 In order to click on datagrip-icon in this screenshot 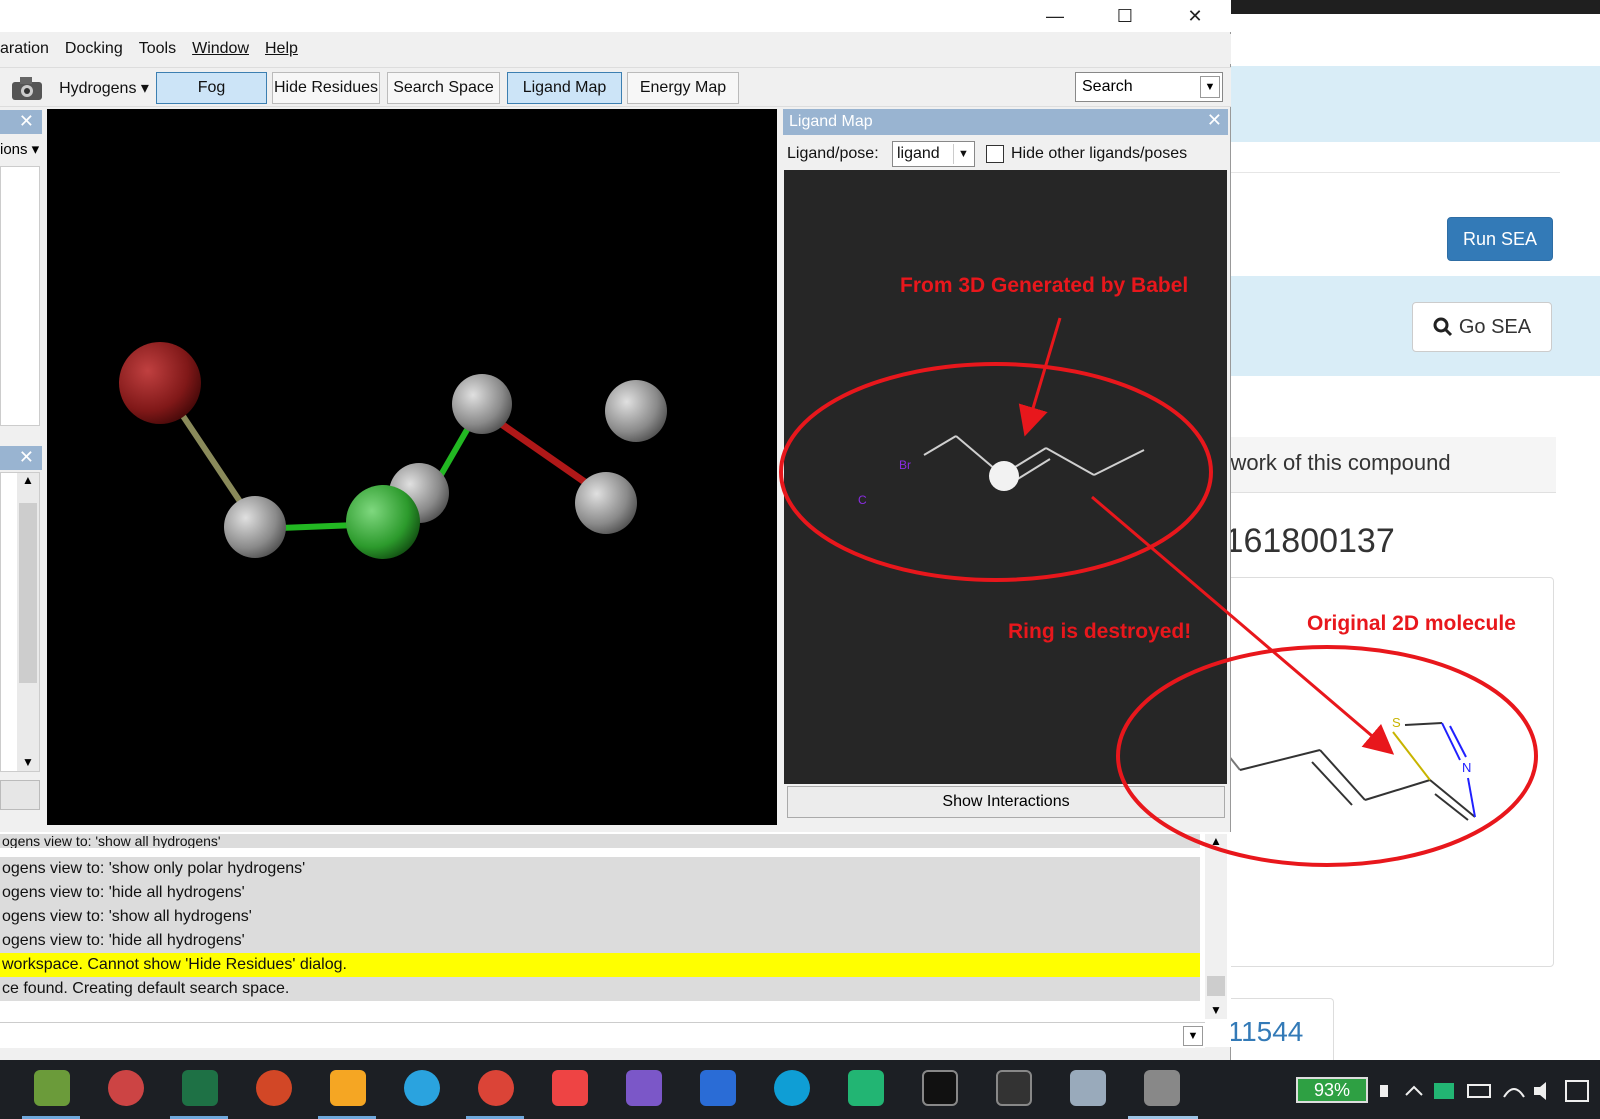, I will do `click(866, 1088)`.